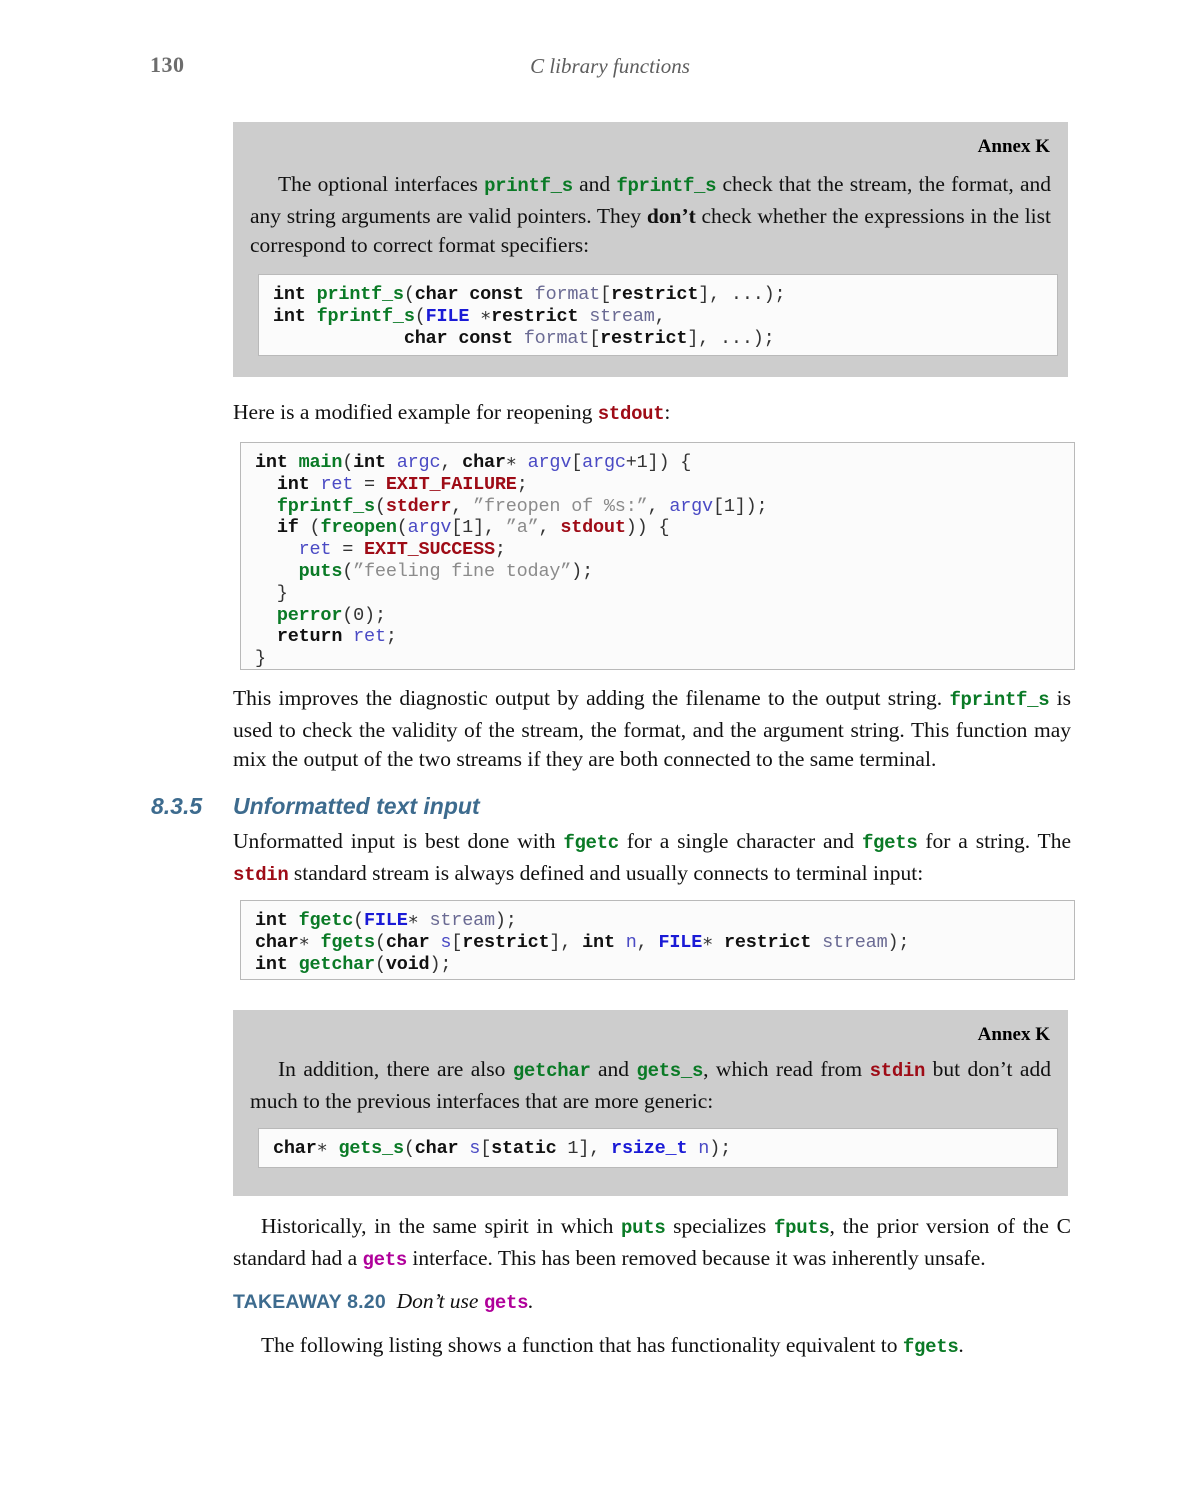 This screenshot has height=1500, width=1196. I want to click on inline-code: getchar, so click(551, 1071).